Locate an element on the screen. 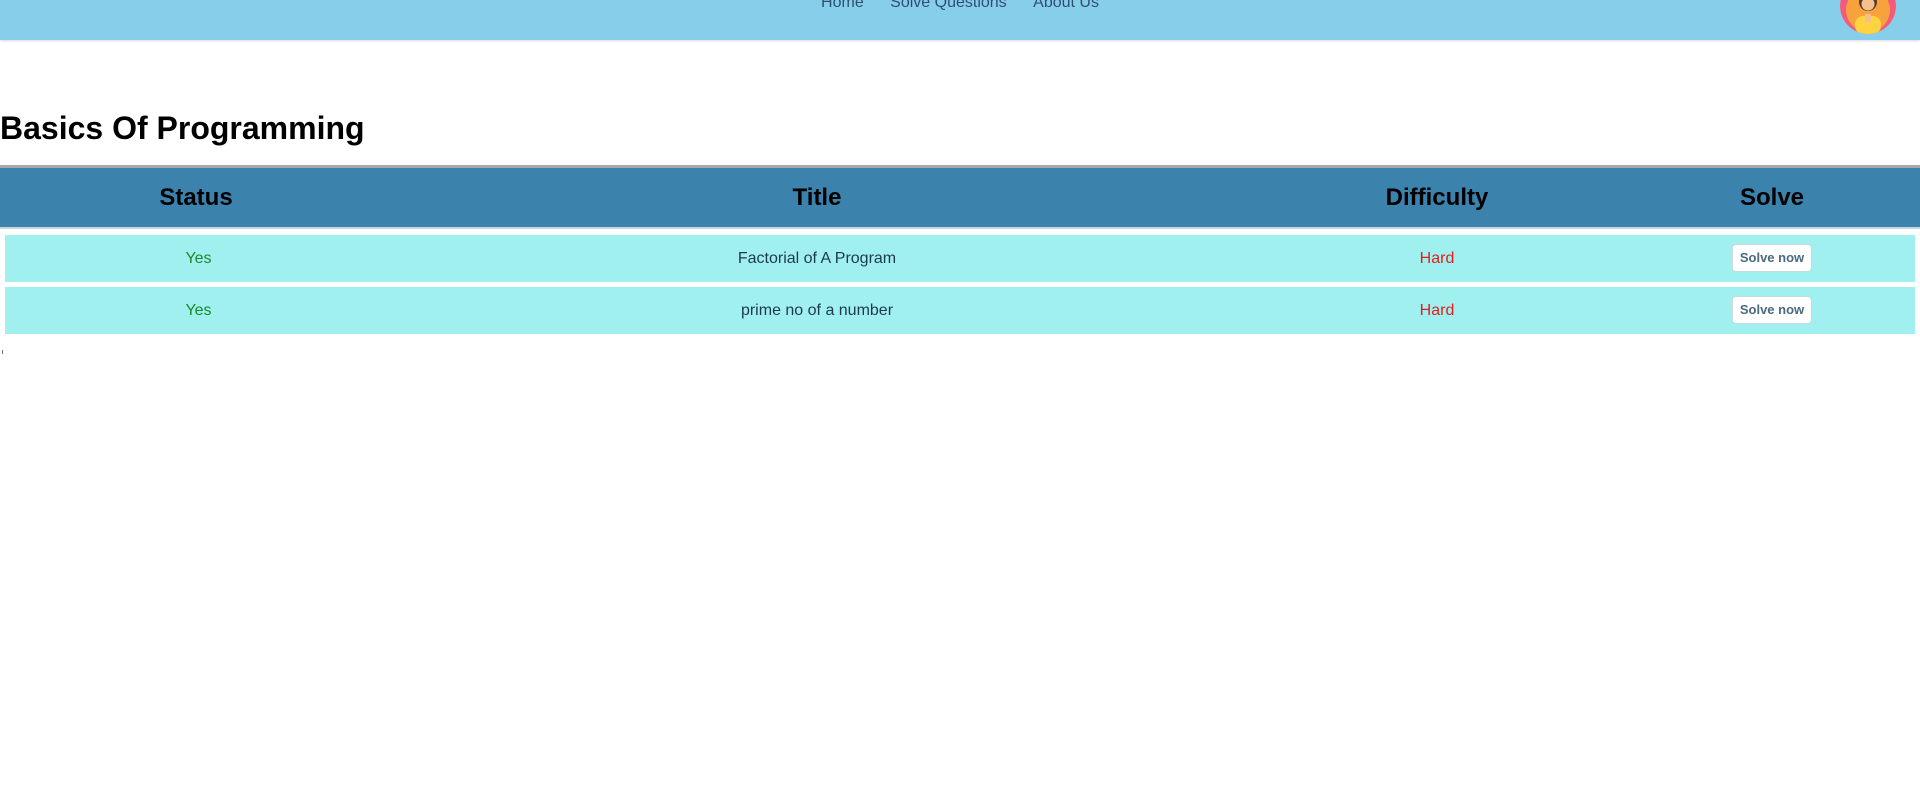  top-navbar: Home Solve Questions About Us is located at coordinates (960, 20).